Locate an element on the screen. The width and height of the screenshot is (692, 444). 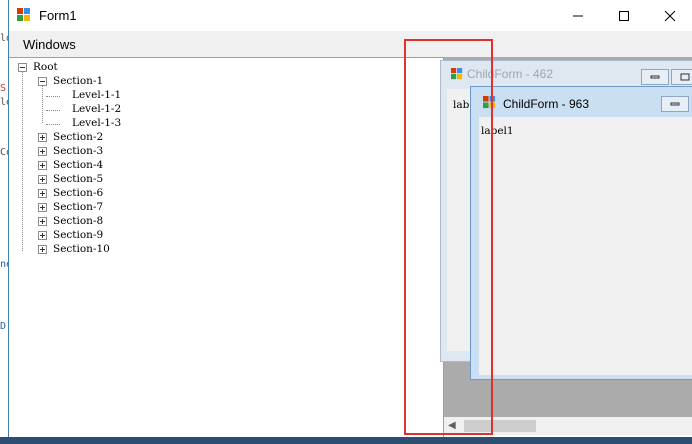
tree-node-section: Section-6 is located at coordinates (78, 193).